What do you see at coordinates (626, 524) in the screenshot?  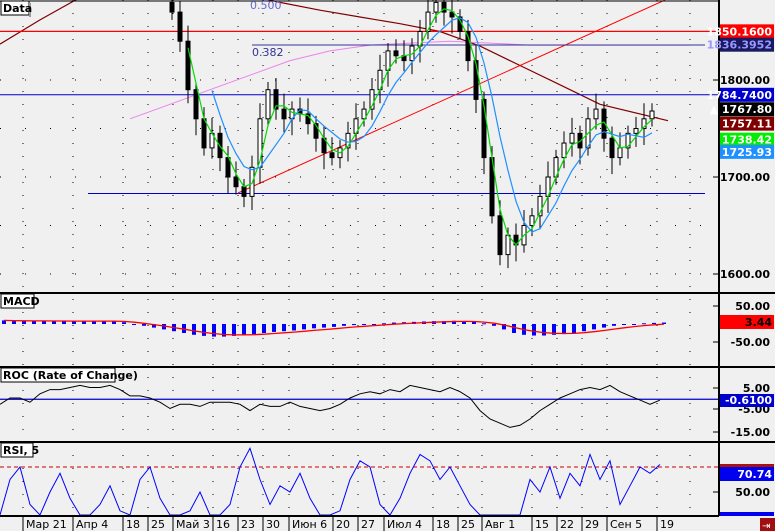 I see `date-label: Сен 5` at bounding box center [626, 524].